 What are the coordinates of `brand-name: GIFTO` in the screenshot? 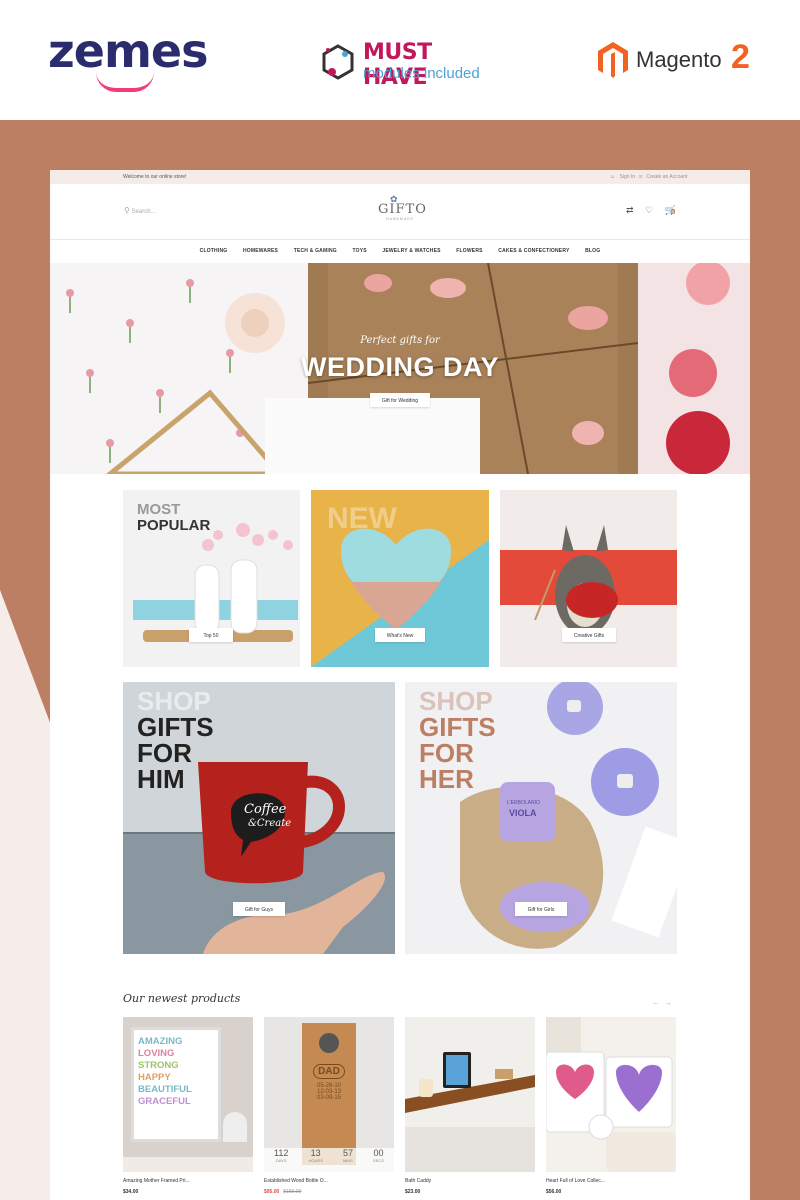 It's located at (402, 209).